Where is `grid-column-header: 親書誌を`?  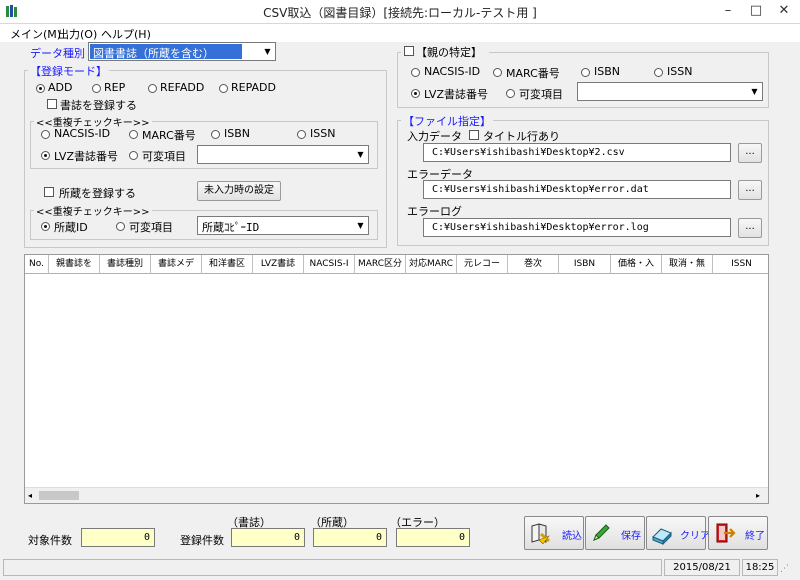 grid-column-header: 親書誌を is located at coordinates (74, 264).